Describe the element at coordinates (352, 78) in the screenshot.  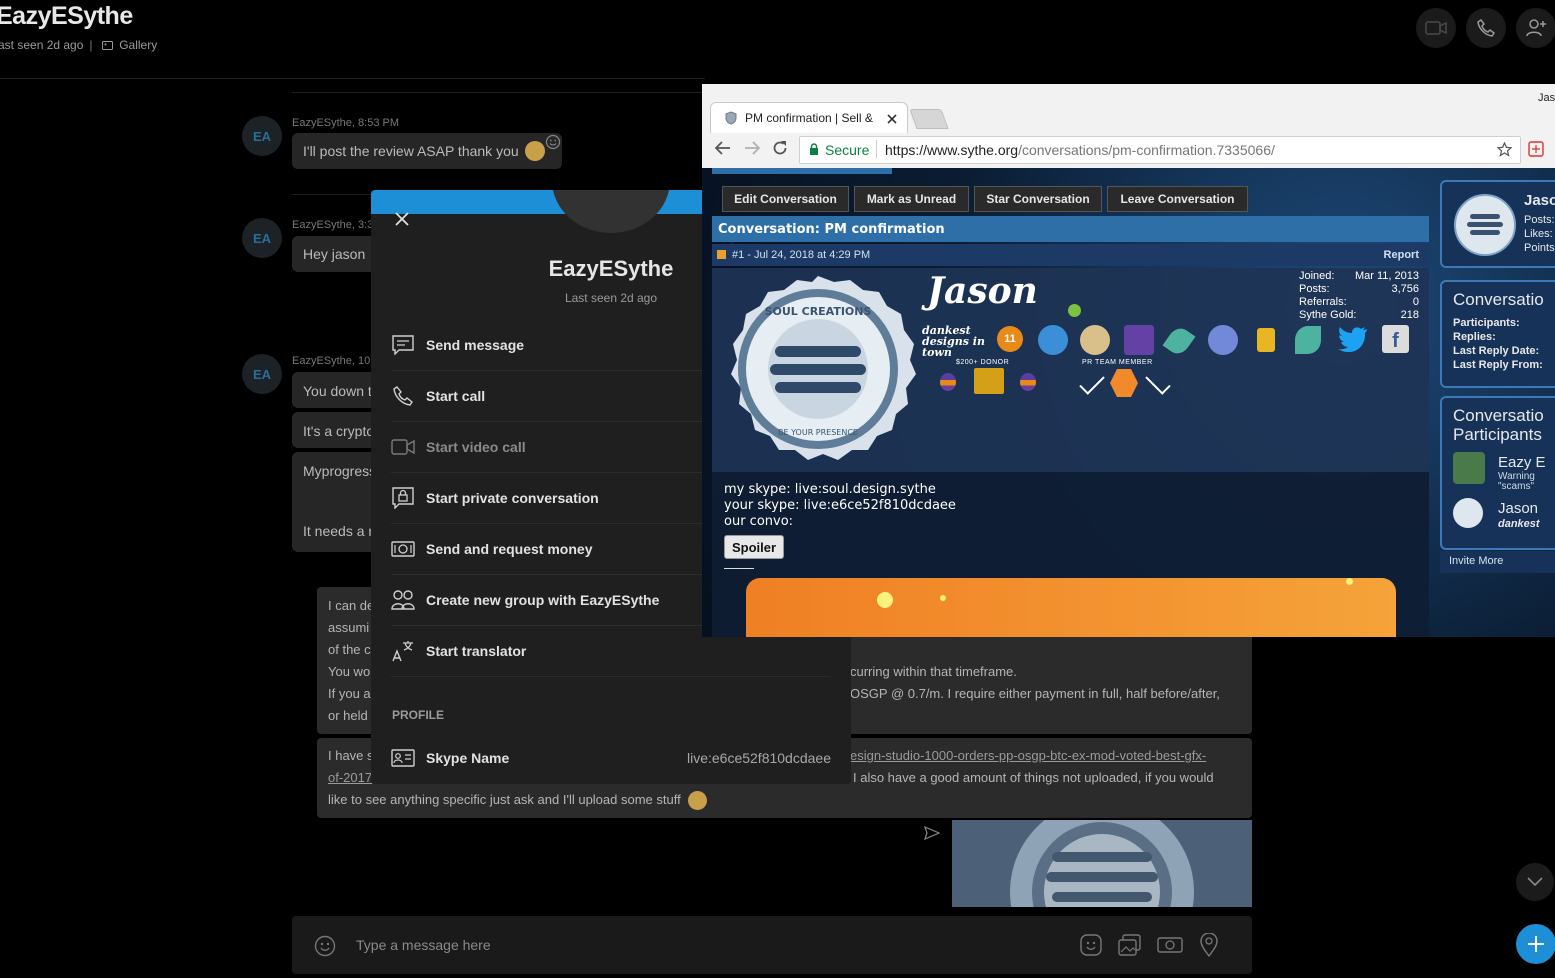
I see `header-divider` at that location.